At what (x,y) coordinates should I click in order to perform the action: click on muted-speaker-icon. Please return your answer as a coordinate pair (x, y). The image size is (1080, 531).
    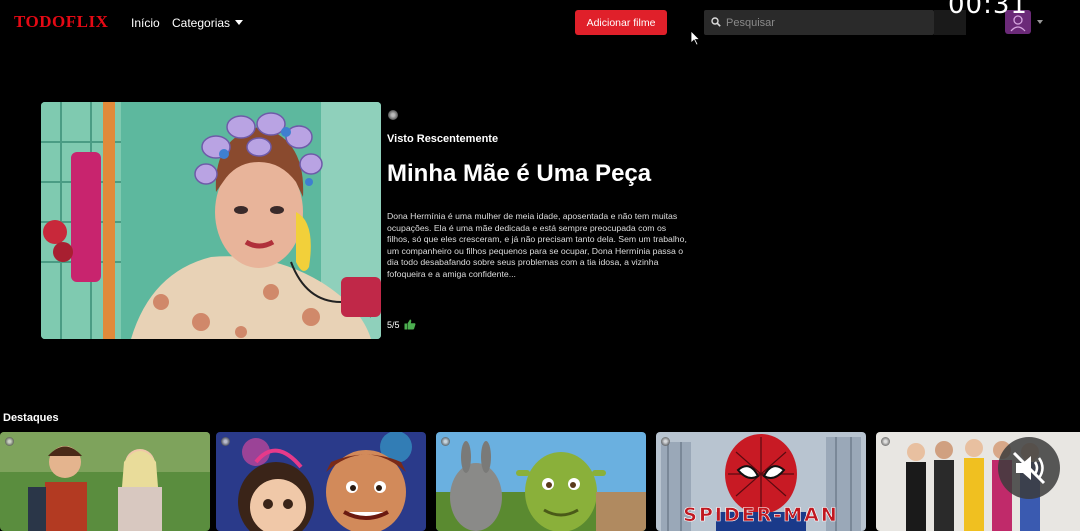
    Looking at the image, I should click on (1029, 468).